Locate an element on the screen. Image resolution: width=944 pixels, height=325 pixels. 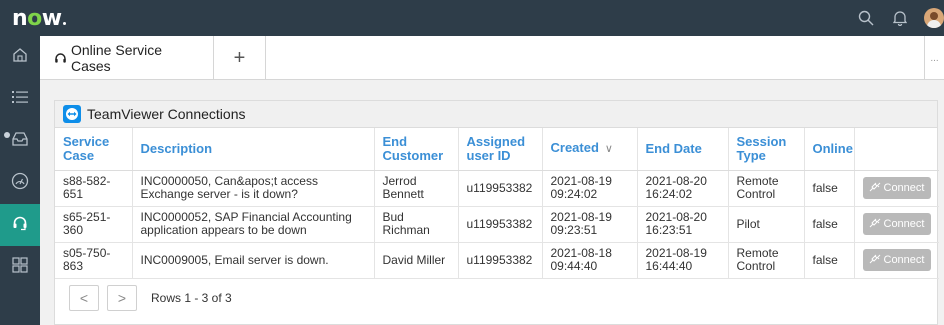
rail-apps is located at coordinates (20, 267).